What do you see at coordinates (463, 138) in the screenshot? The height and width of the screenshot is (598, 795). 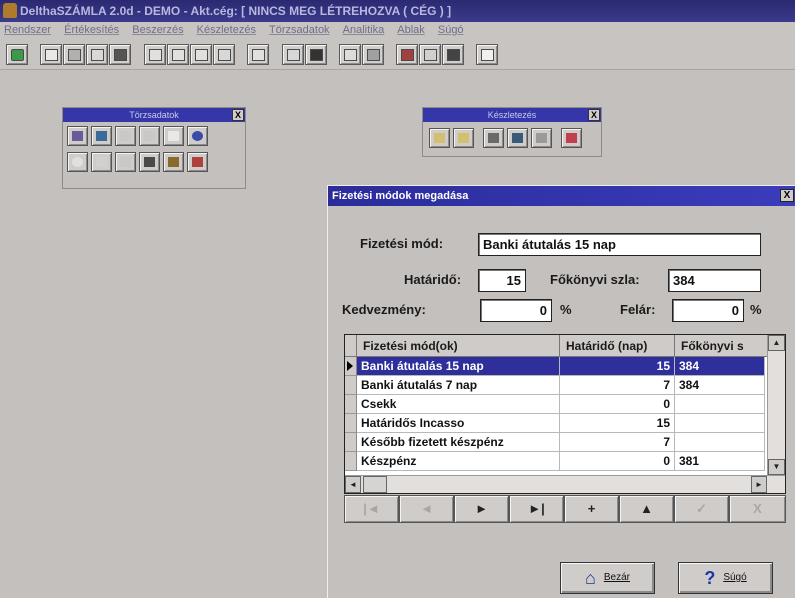 I see `stock-out-icon` at bounding box center [463, 138].